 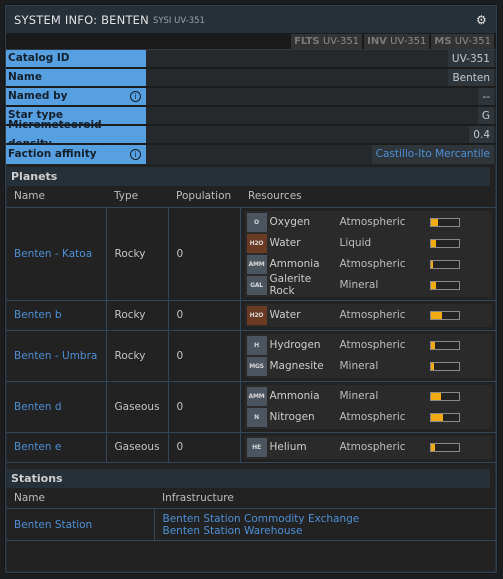 What do you see at coordinates (368, 222) in the screenshot?
I see `resource-item: O Oxygen Atmospheric` at bounding box center [368, 222].